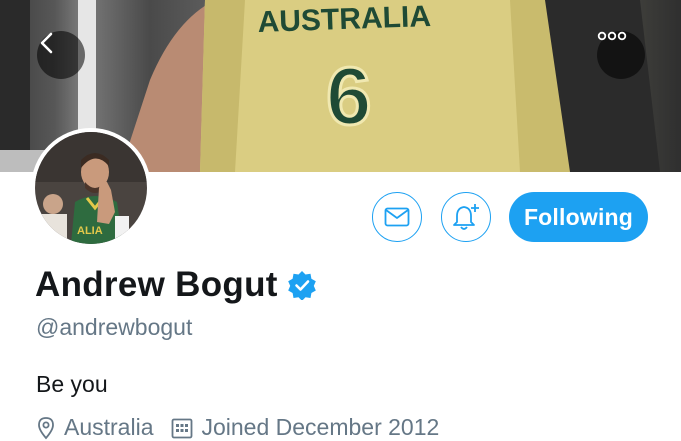 This screenshot has height=441, width=681. What do you see at coordinates (578, 217) in the screenshot?
I see `following-button: Following` at bounding box center [578, 217].